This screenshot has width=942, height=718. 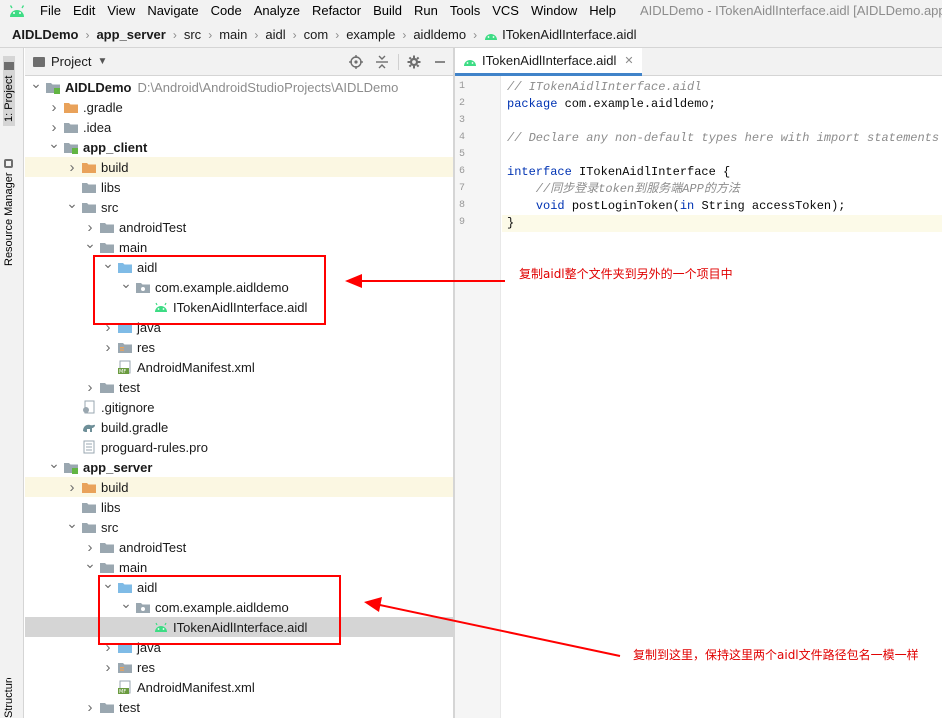 I want to click on breadcrumb-file-label: ITokenAidlInterface.aidl, so click(x=569, y=34).